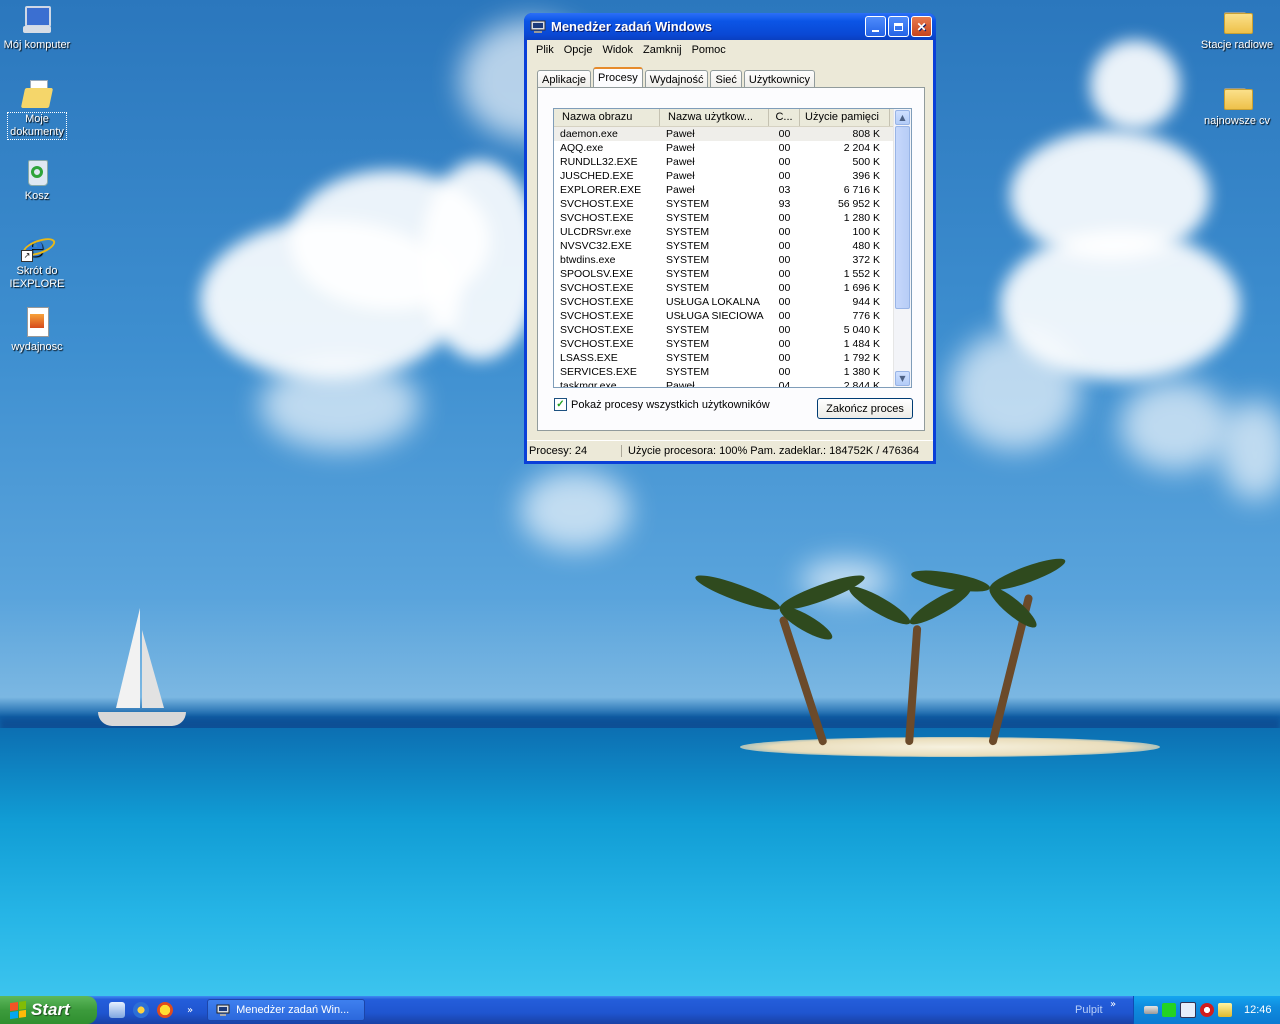 This screenshot has width=1280, height=1024. I want to click on desktop-toolbar-label: Pulpit, so click(1089, 1010).